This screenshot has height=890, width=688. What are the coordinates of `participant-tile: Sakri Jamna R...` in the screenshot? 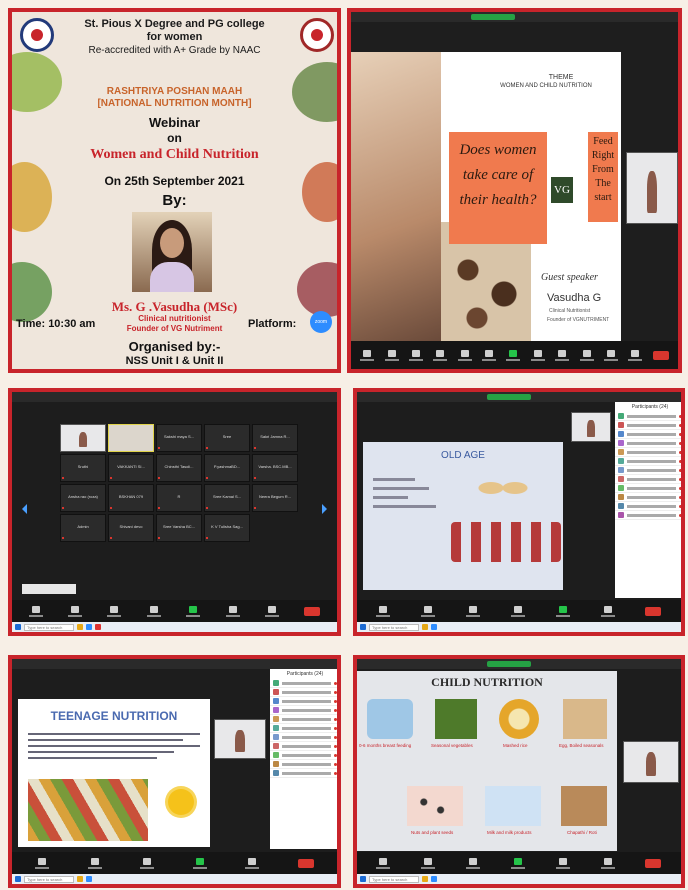 It's located at (275, 438).